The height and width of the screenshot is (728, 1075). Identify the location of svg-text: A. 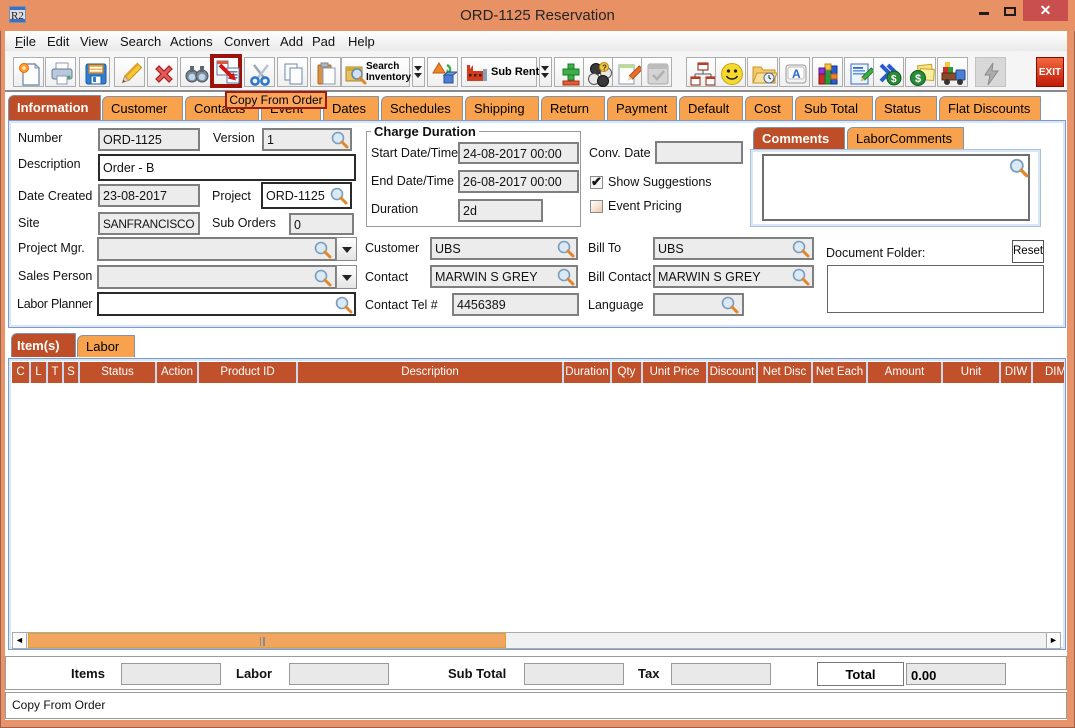
(796, 74).